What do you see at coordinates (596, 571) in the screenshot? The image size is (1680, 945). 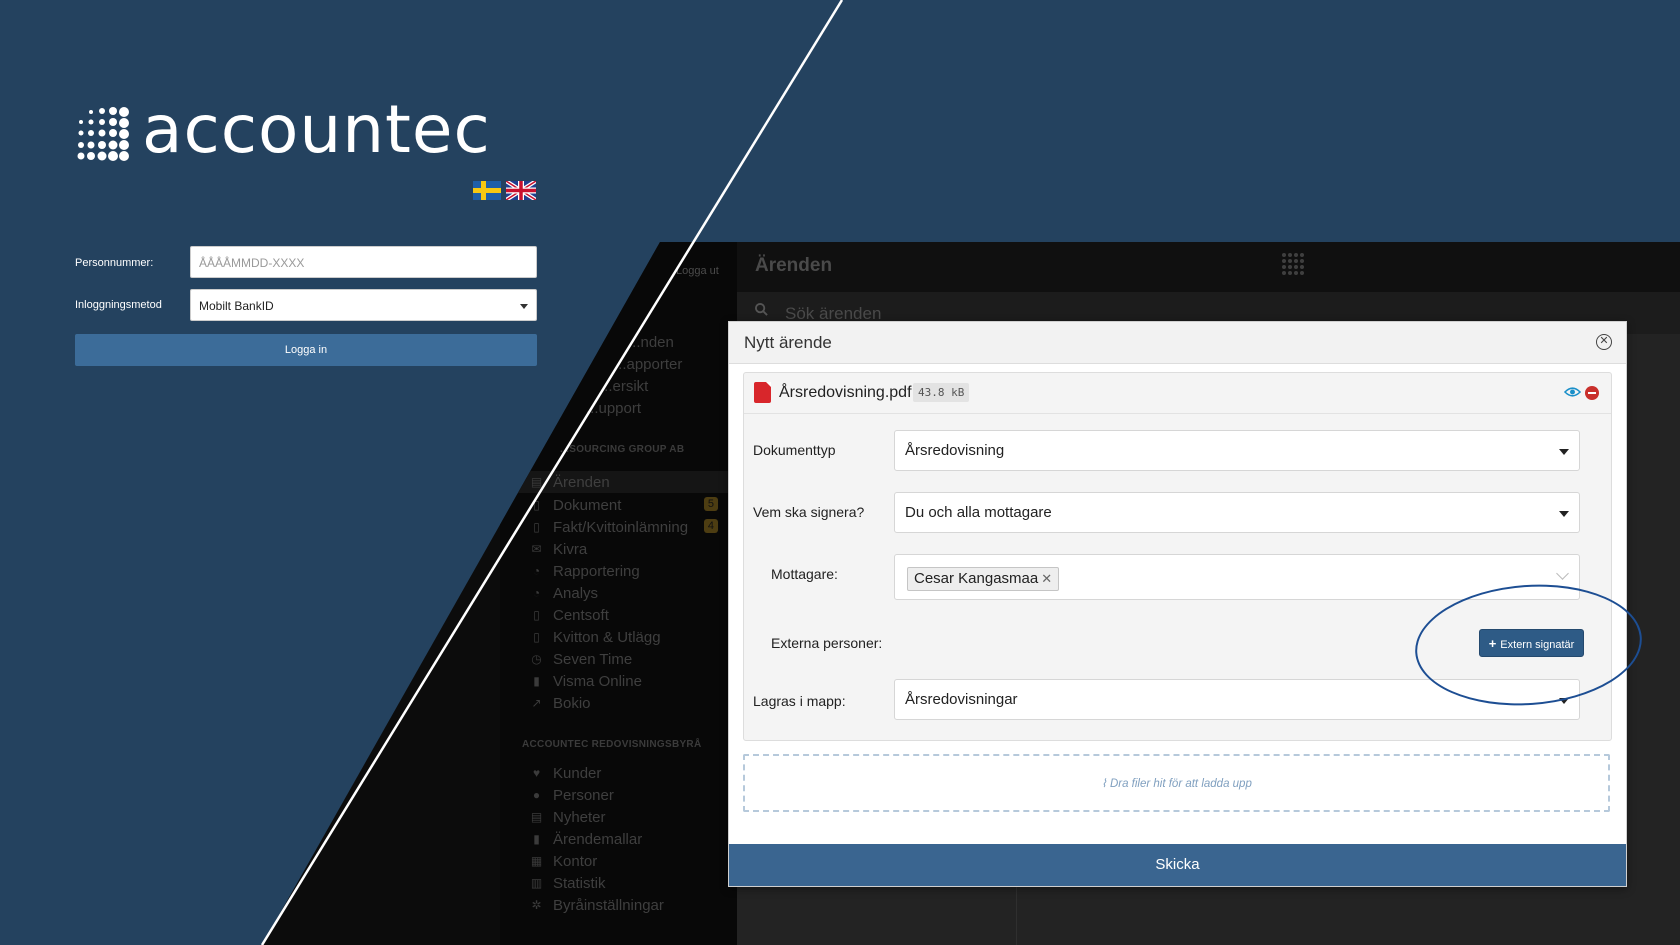 I see `sidebar-item-label: Rapportering` at bounding box center [596, 571].